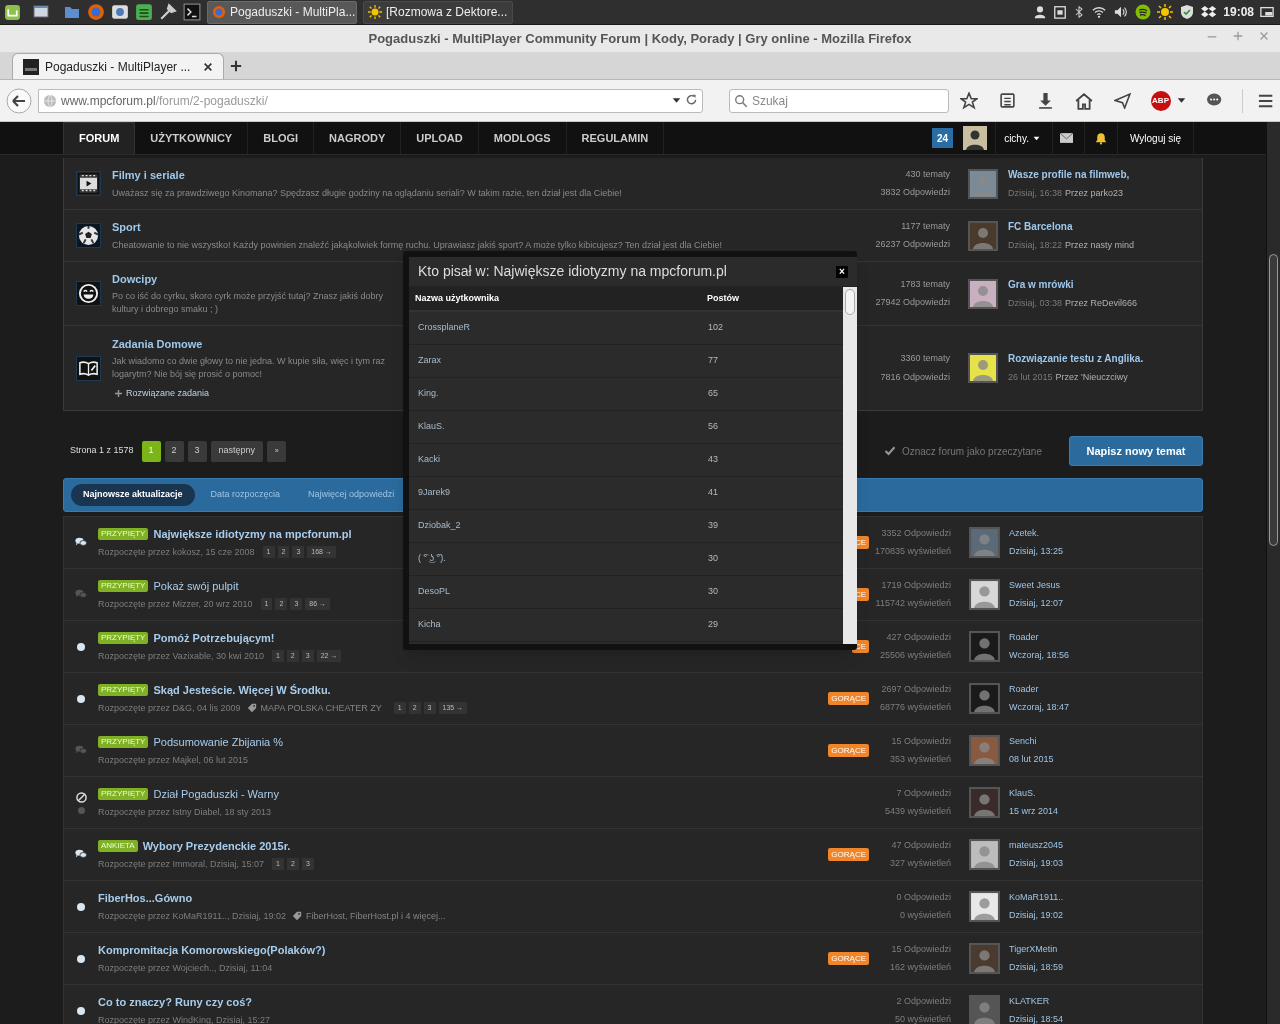 This screenshot has height=1024, width=1280. I want to click on address-field: www.mpcforum.pl/forum/2-pogaduszki/, so click(370, 100).